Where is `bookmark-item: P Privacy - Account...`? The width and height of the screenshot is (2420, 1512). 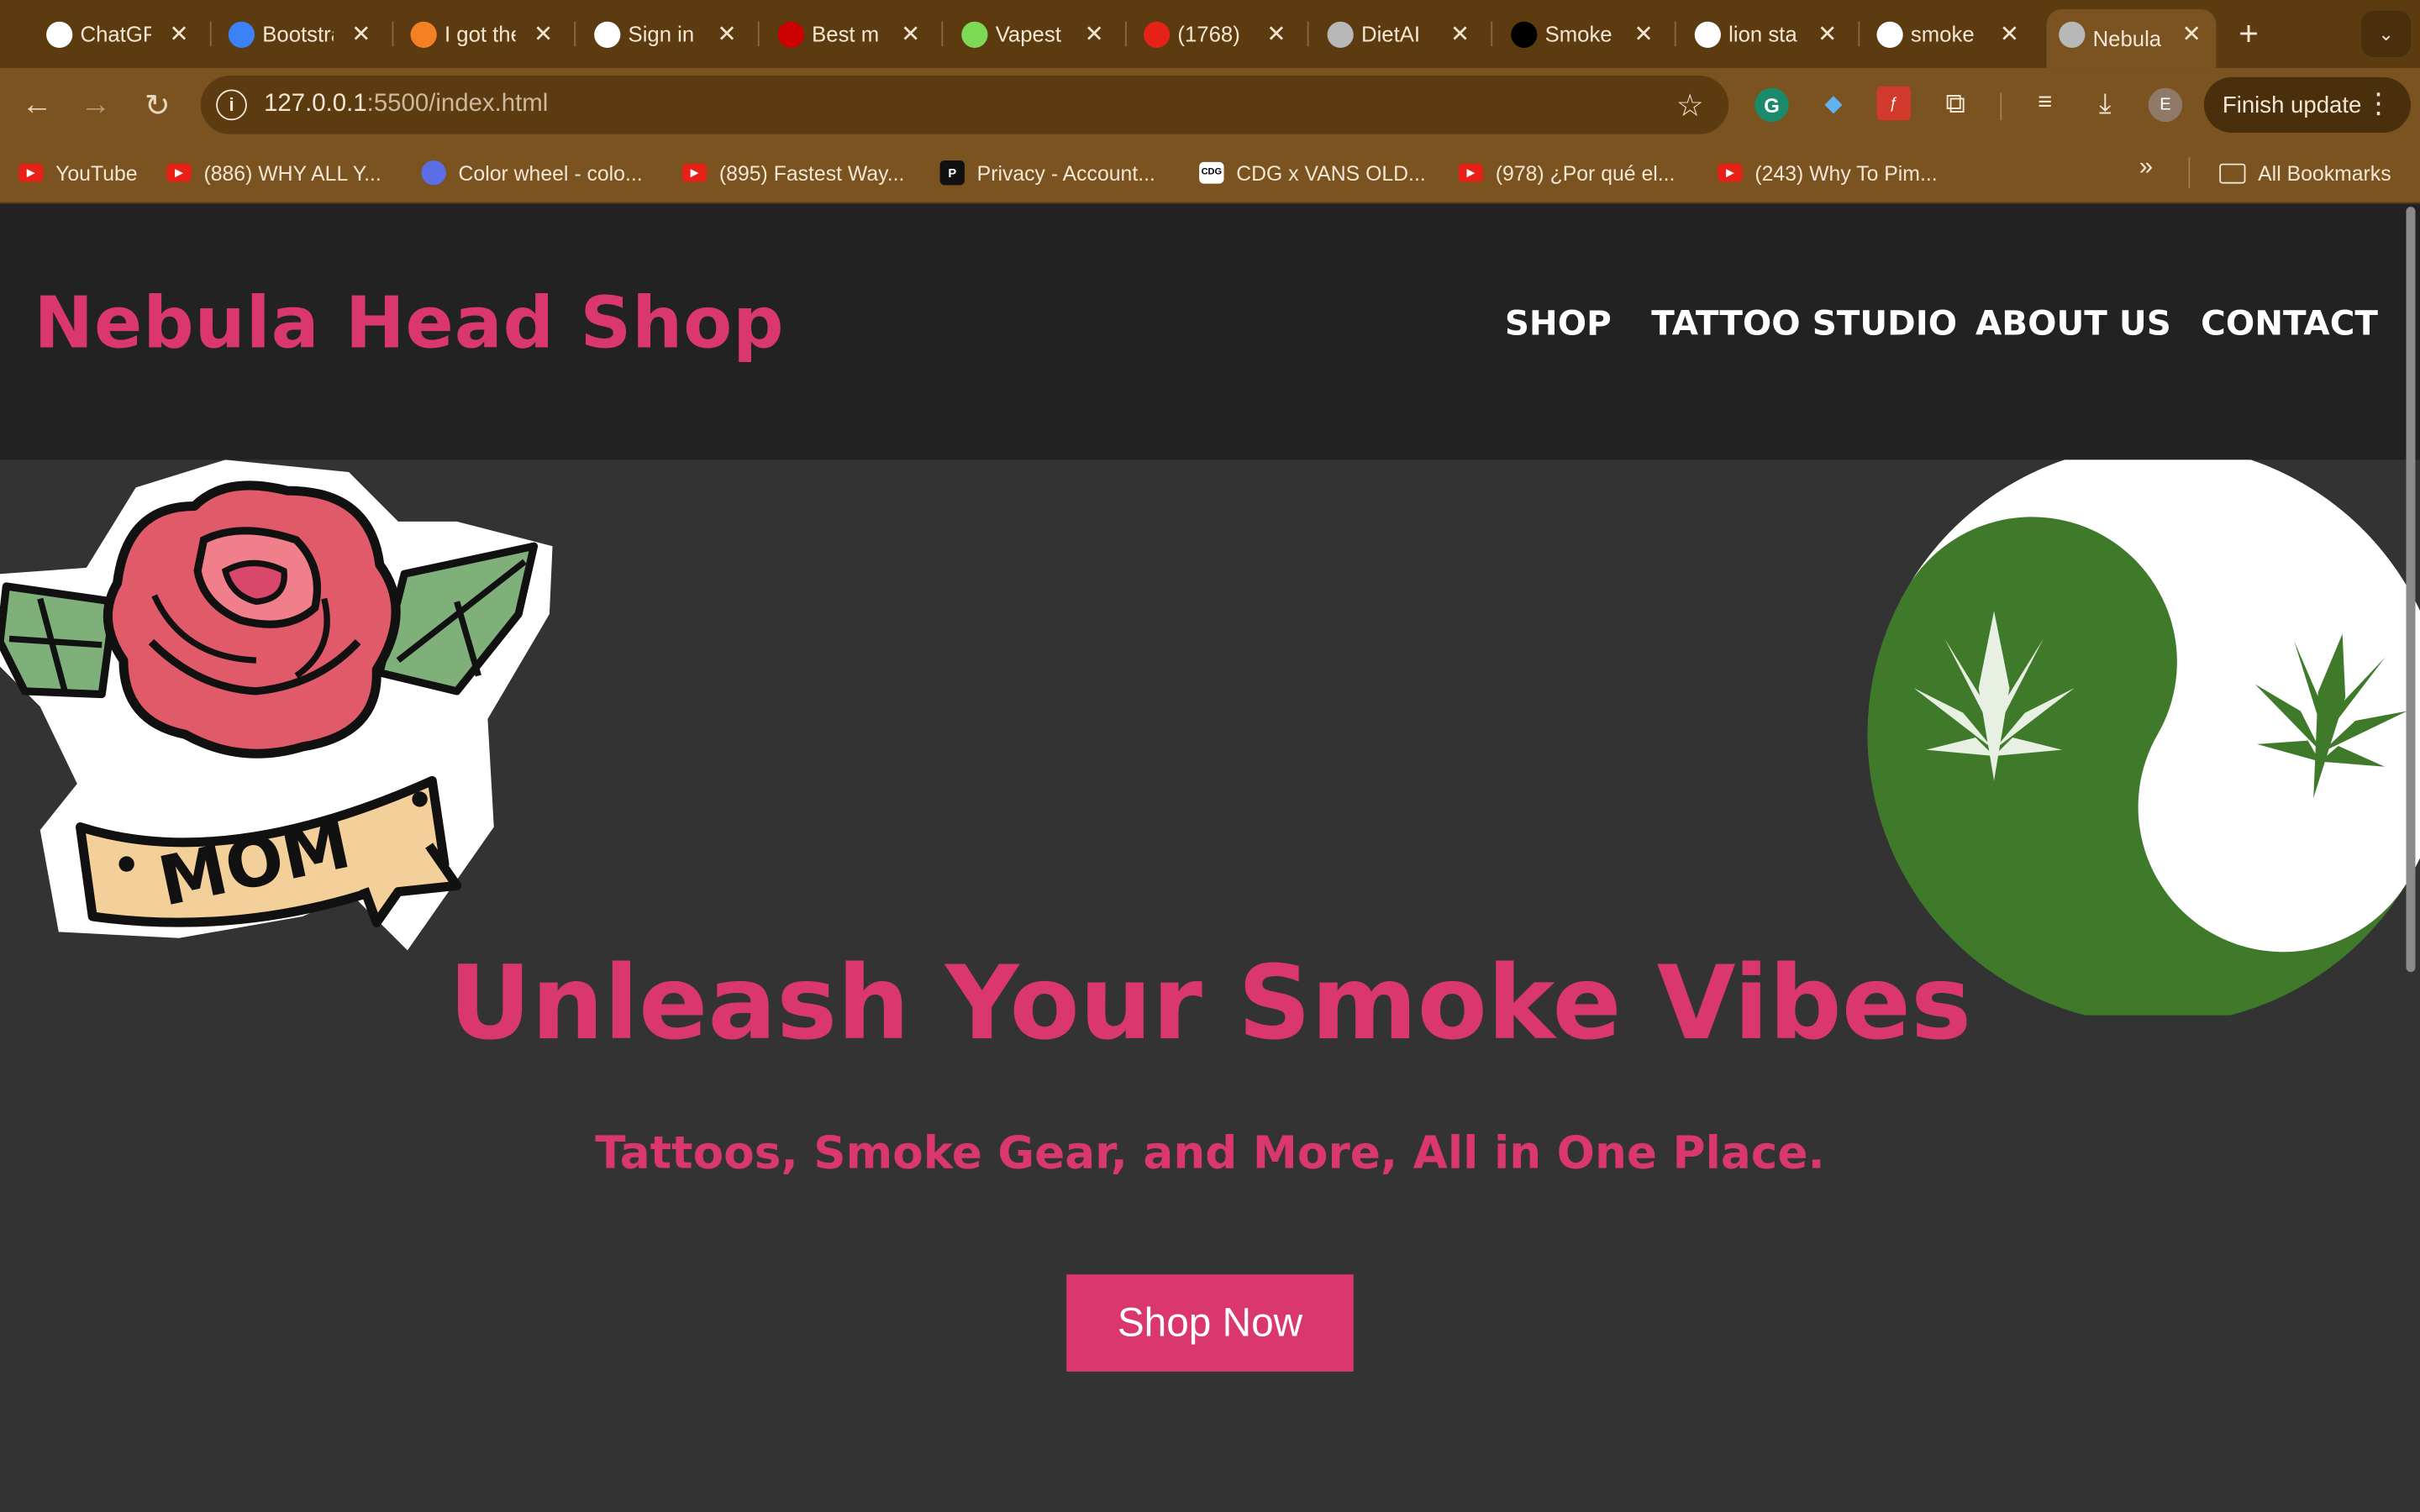 bookmark-item: P Privacy - Account... is located at coordinates (1047, 172).